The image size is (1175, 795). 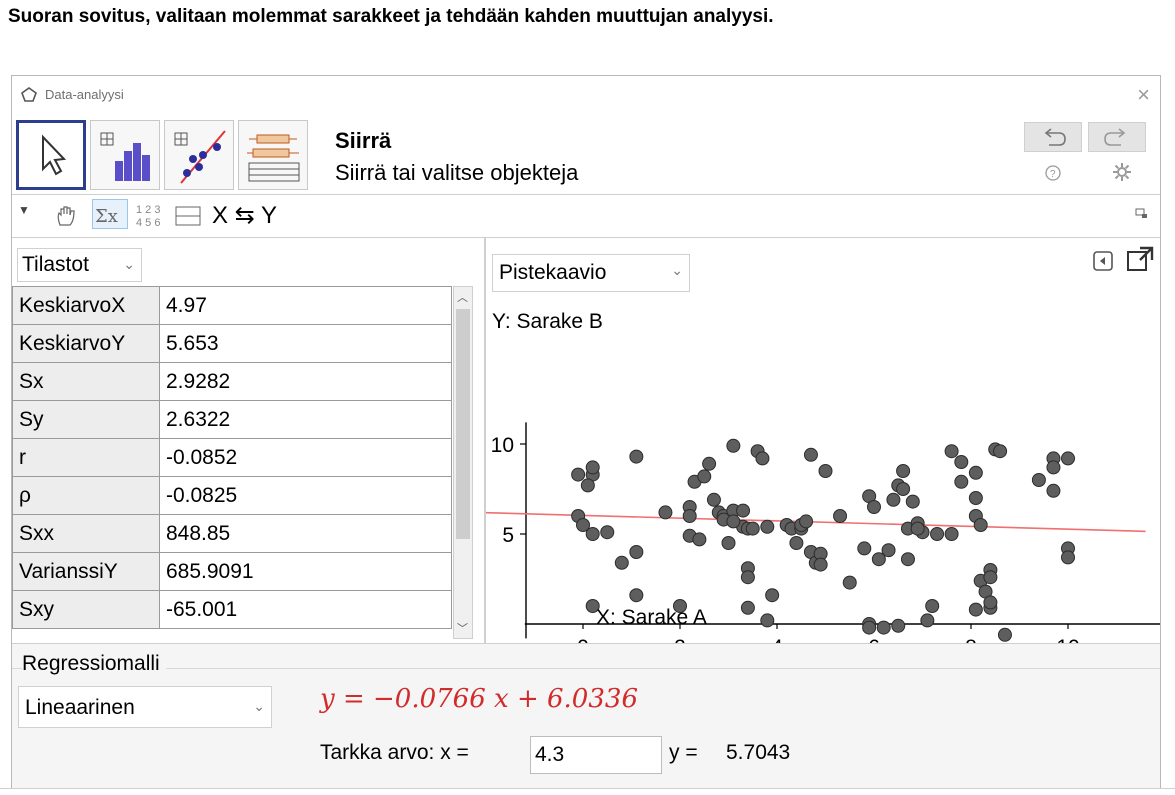 I want to click on layout-rows-icon, so click(x=189, y=216).